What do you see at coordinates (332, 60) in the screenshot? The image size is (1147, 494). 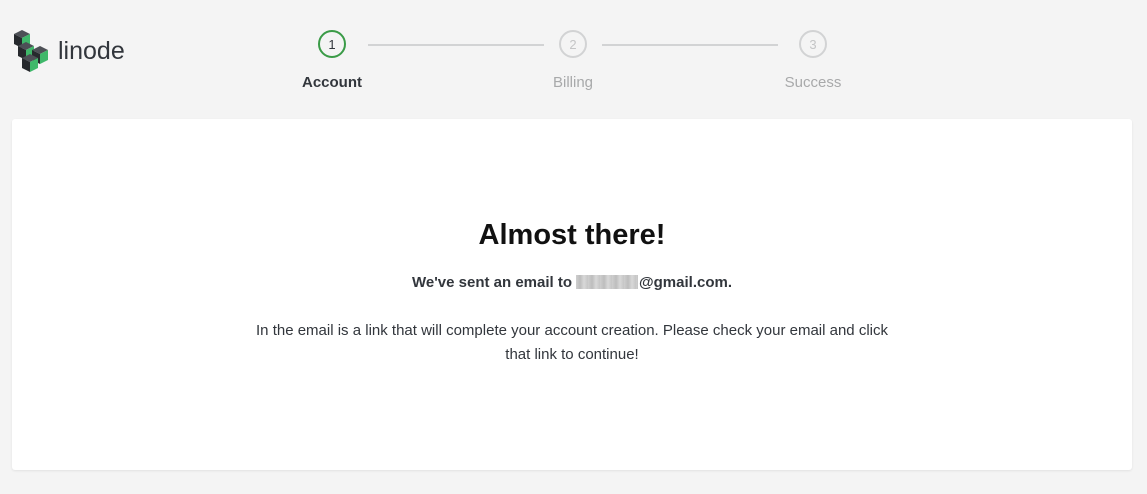 I see `step-account: 1 Account` at bounding box center [332, 60].